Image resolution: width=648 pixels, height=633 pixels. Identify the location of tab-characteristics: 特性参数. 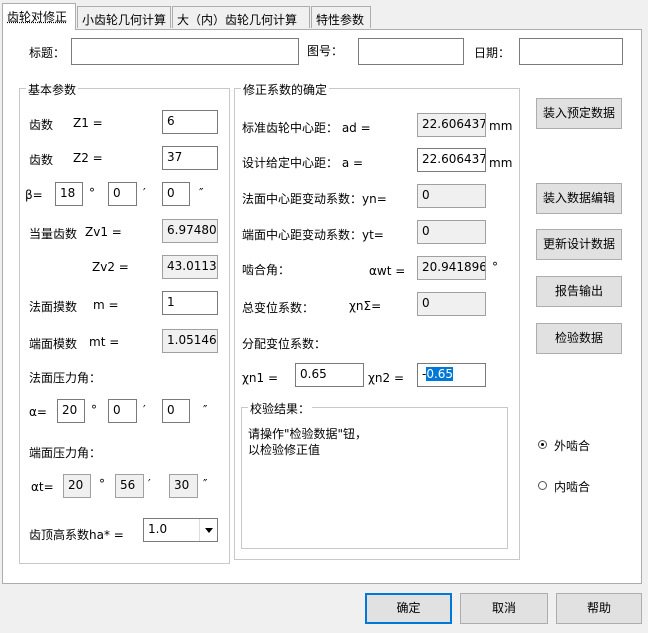
(341, 17).